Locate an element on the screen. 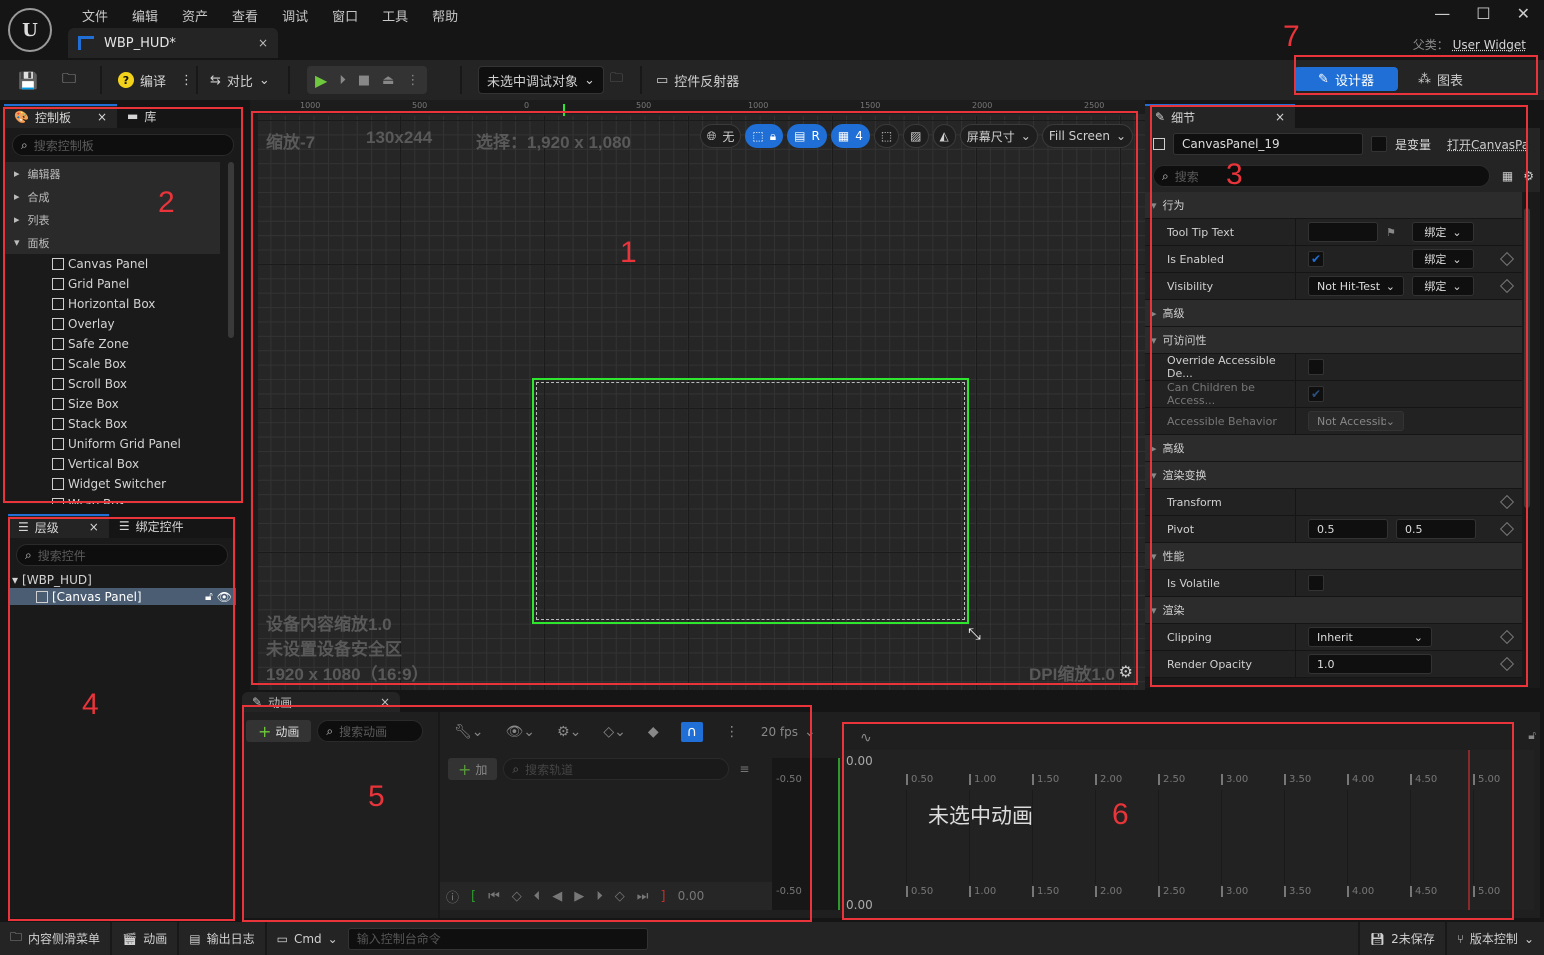  palette-item: Scale Box is located at coordinates (123, 364).